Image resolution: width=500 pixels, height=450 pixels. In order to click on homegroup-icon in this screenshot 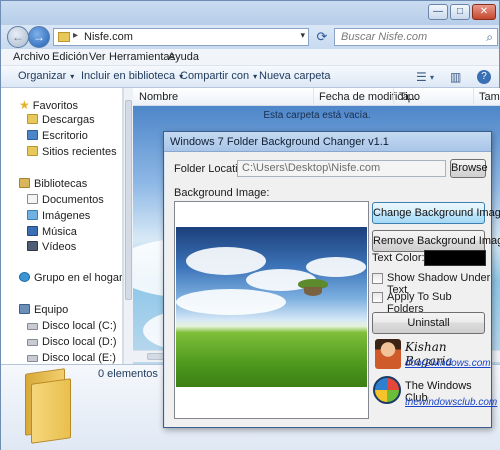, I will do `click(24, 277)`.